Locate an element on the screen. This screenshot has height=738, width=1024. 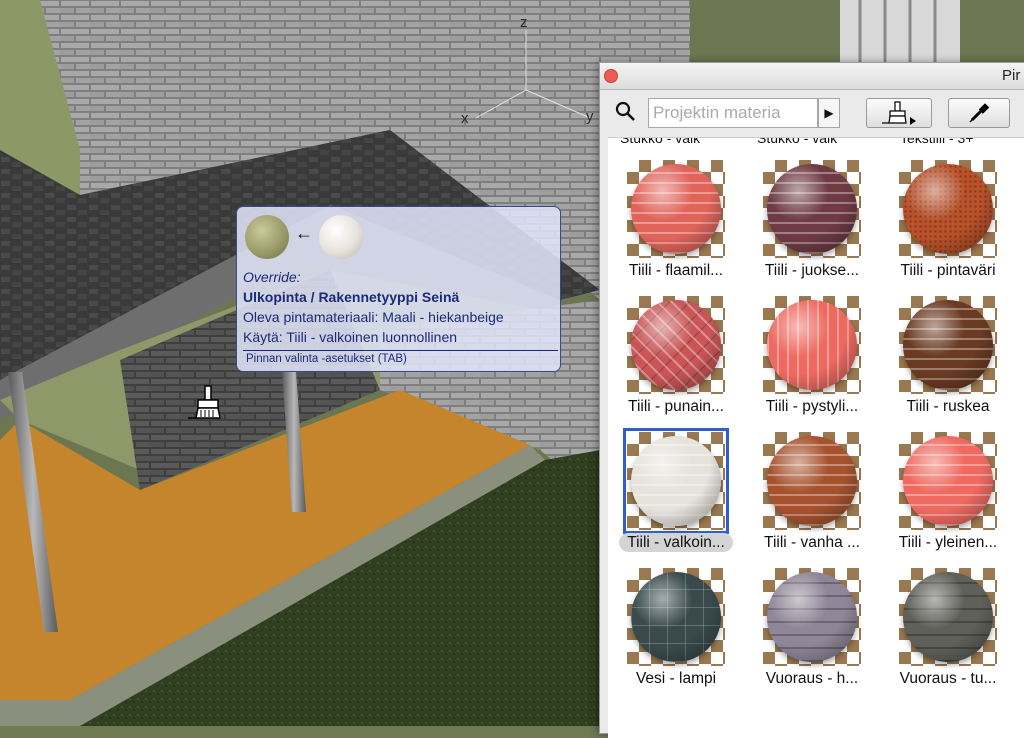
paintbrush-icon is located at coordinates (899, 113).